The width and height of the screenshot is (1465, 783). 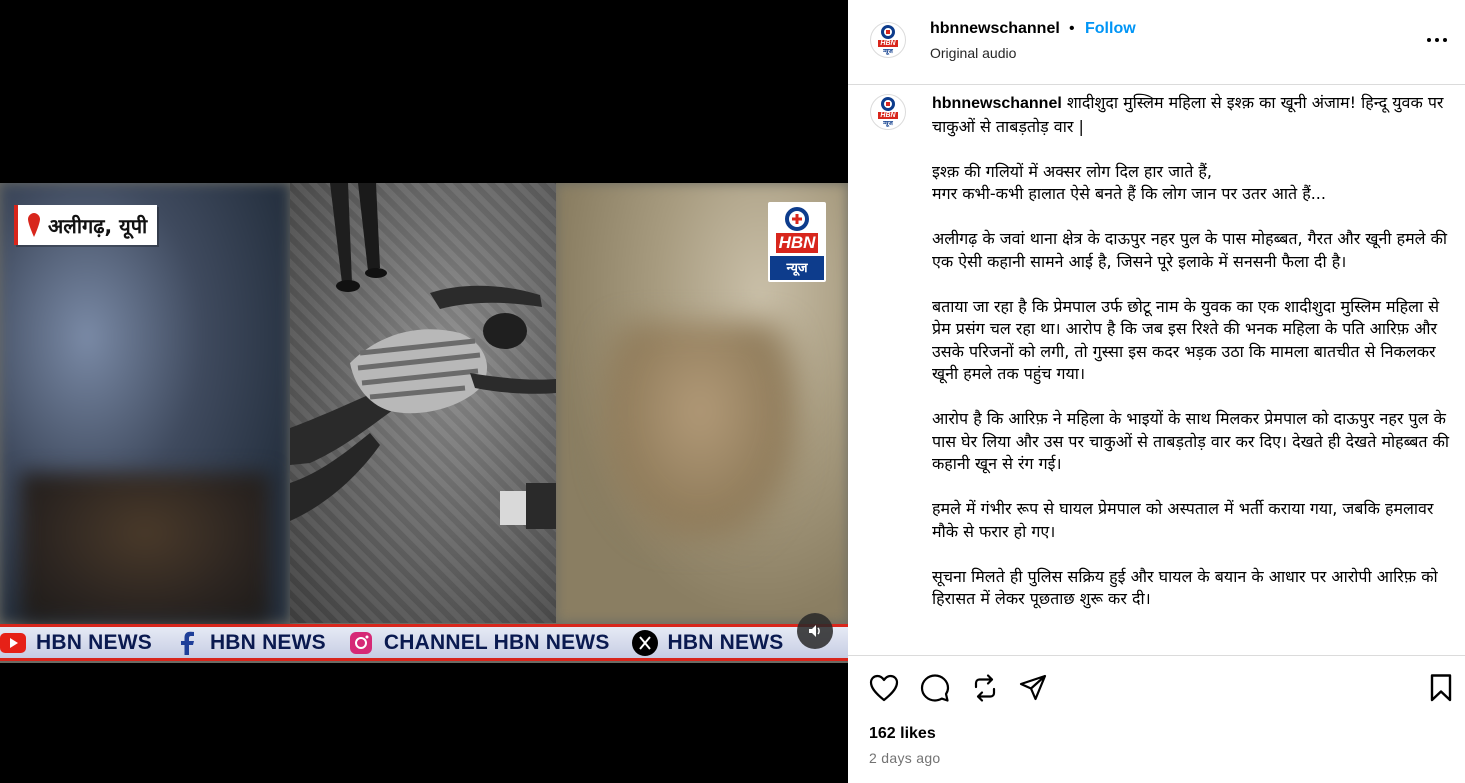 I want to click on repost-icon, so click(x=985, y=688).